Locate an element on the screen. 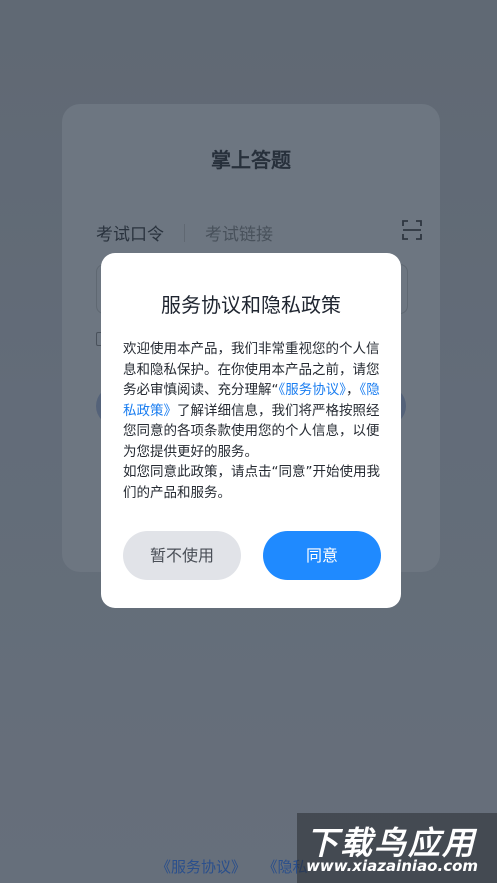 This screenshot has height=883, width=497. watermark-url: www.xiazainiao.com is located at coordinates (392, 866).